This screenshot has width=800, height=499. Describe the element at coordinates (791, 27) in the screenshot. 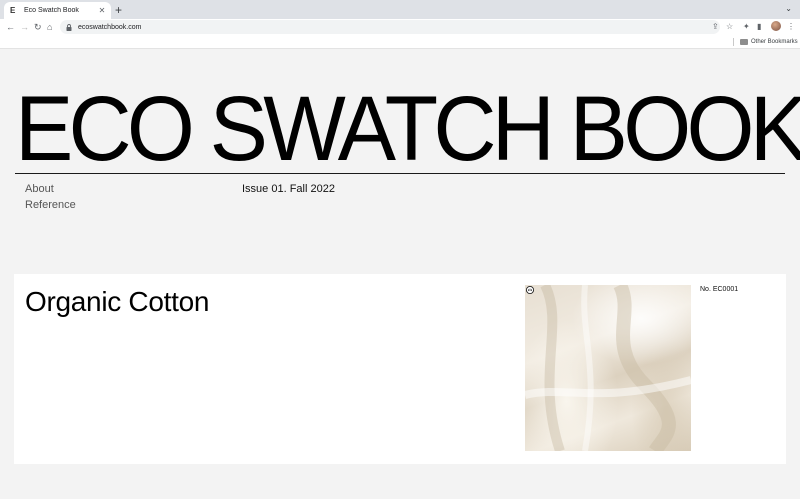

I see `menu-dots-icon: ⋮` at that location.